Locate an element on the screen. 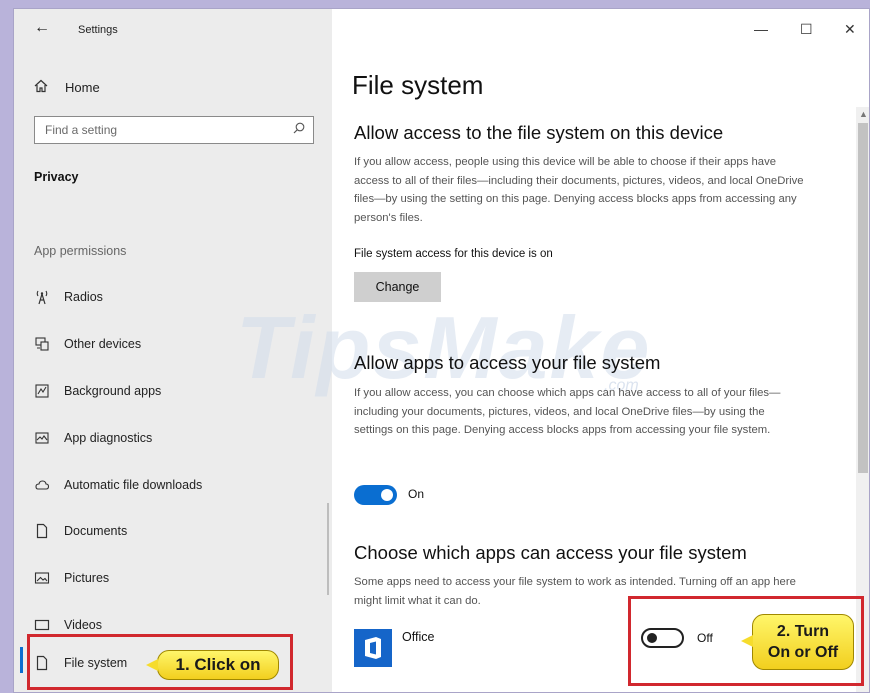  group-label: App permissions is located at coordinates (80, 251).